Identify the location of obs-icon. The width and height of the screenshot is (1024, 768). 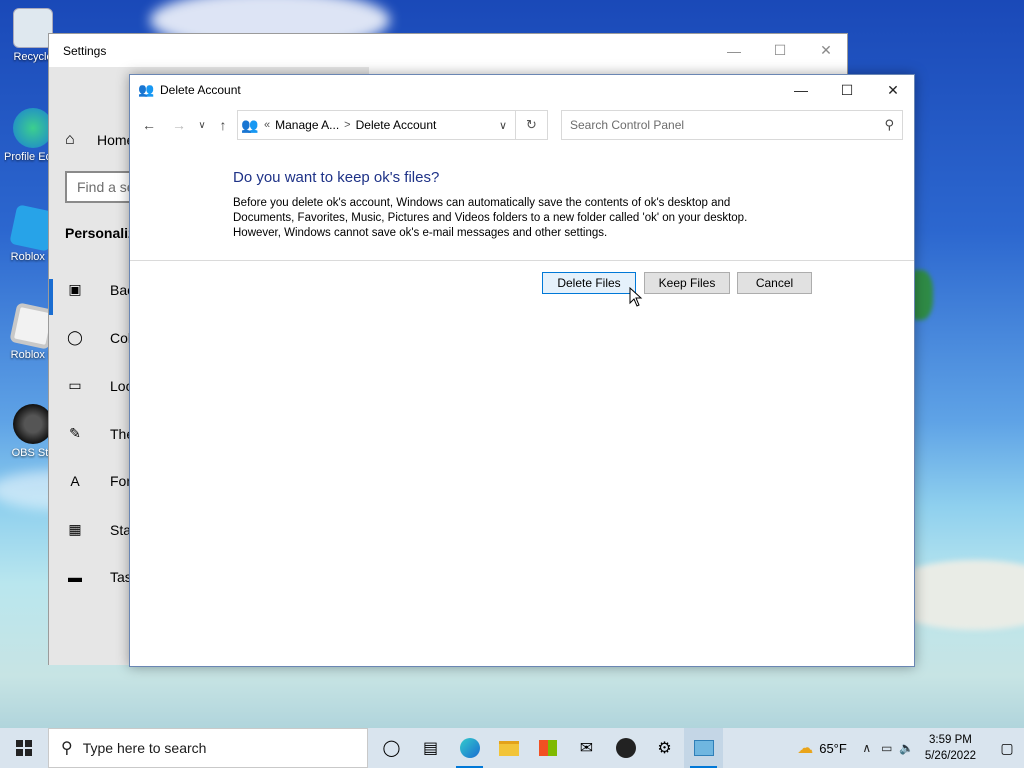
(625, 748).